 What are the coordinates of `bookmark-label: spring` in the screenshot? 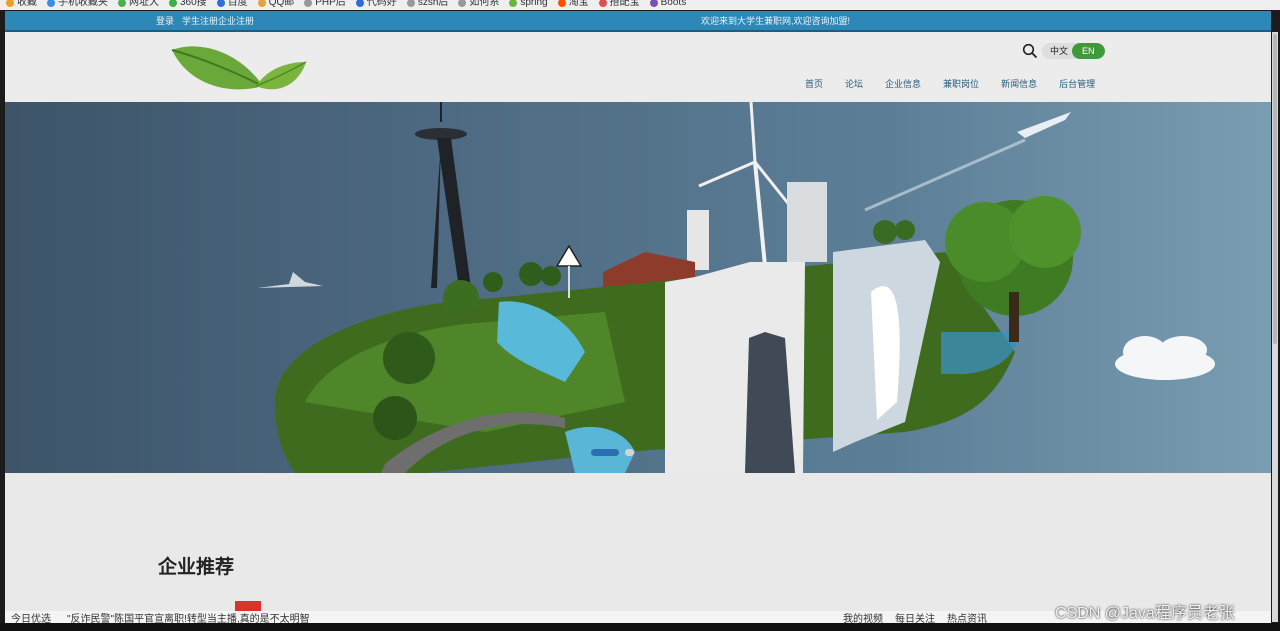 It's located at (534, 4).